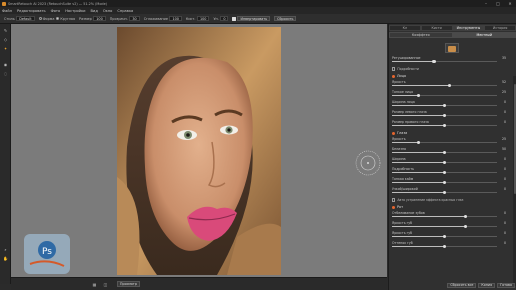 The height and width of the screenshot is (290, 516). Describe the element at coordinates (251, 18) in the screenshot. I see `invert-option: Инвертировать` at that location.